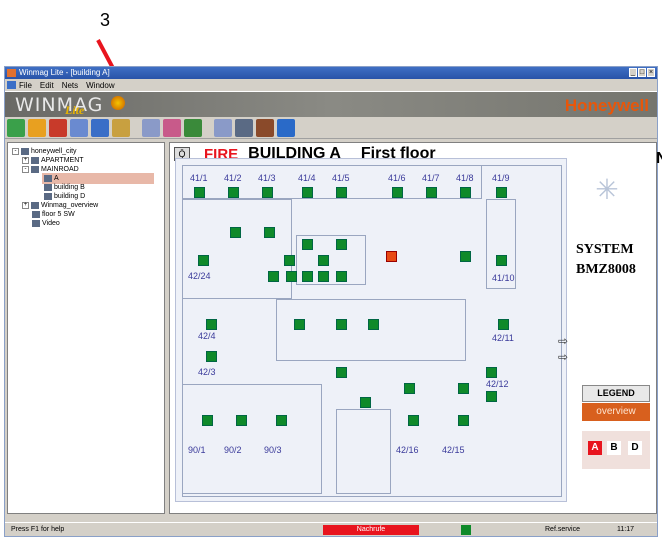 The width and height of the screenshot is (662, 537). I want to click on tag-icon, so click(151, 127).